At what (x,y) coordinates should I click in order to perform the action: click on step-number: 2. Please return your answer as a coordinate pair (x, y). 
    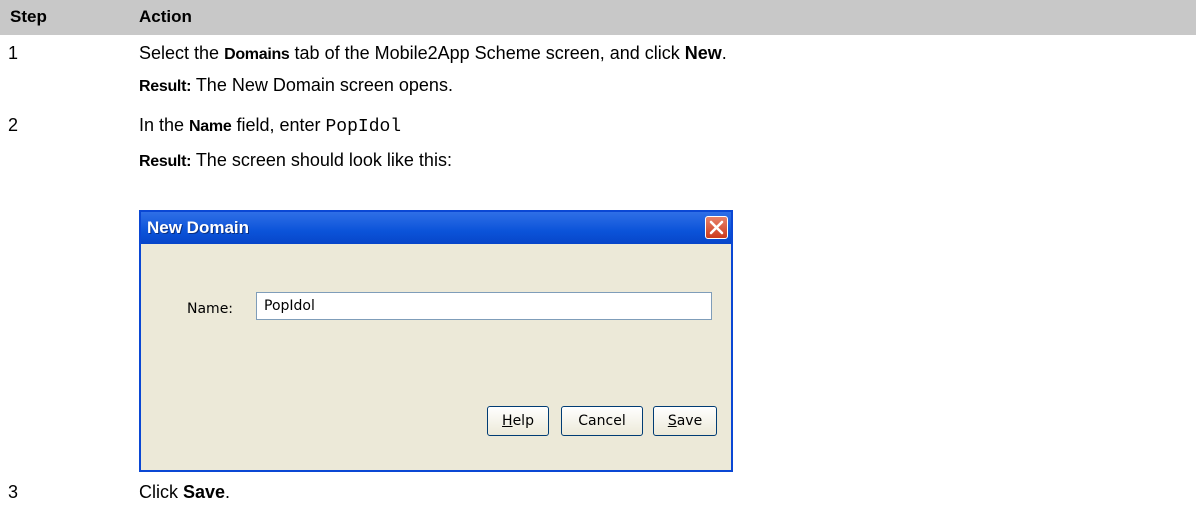
    Looking at the image, I should click on (13, 125).